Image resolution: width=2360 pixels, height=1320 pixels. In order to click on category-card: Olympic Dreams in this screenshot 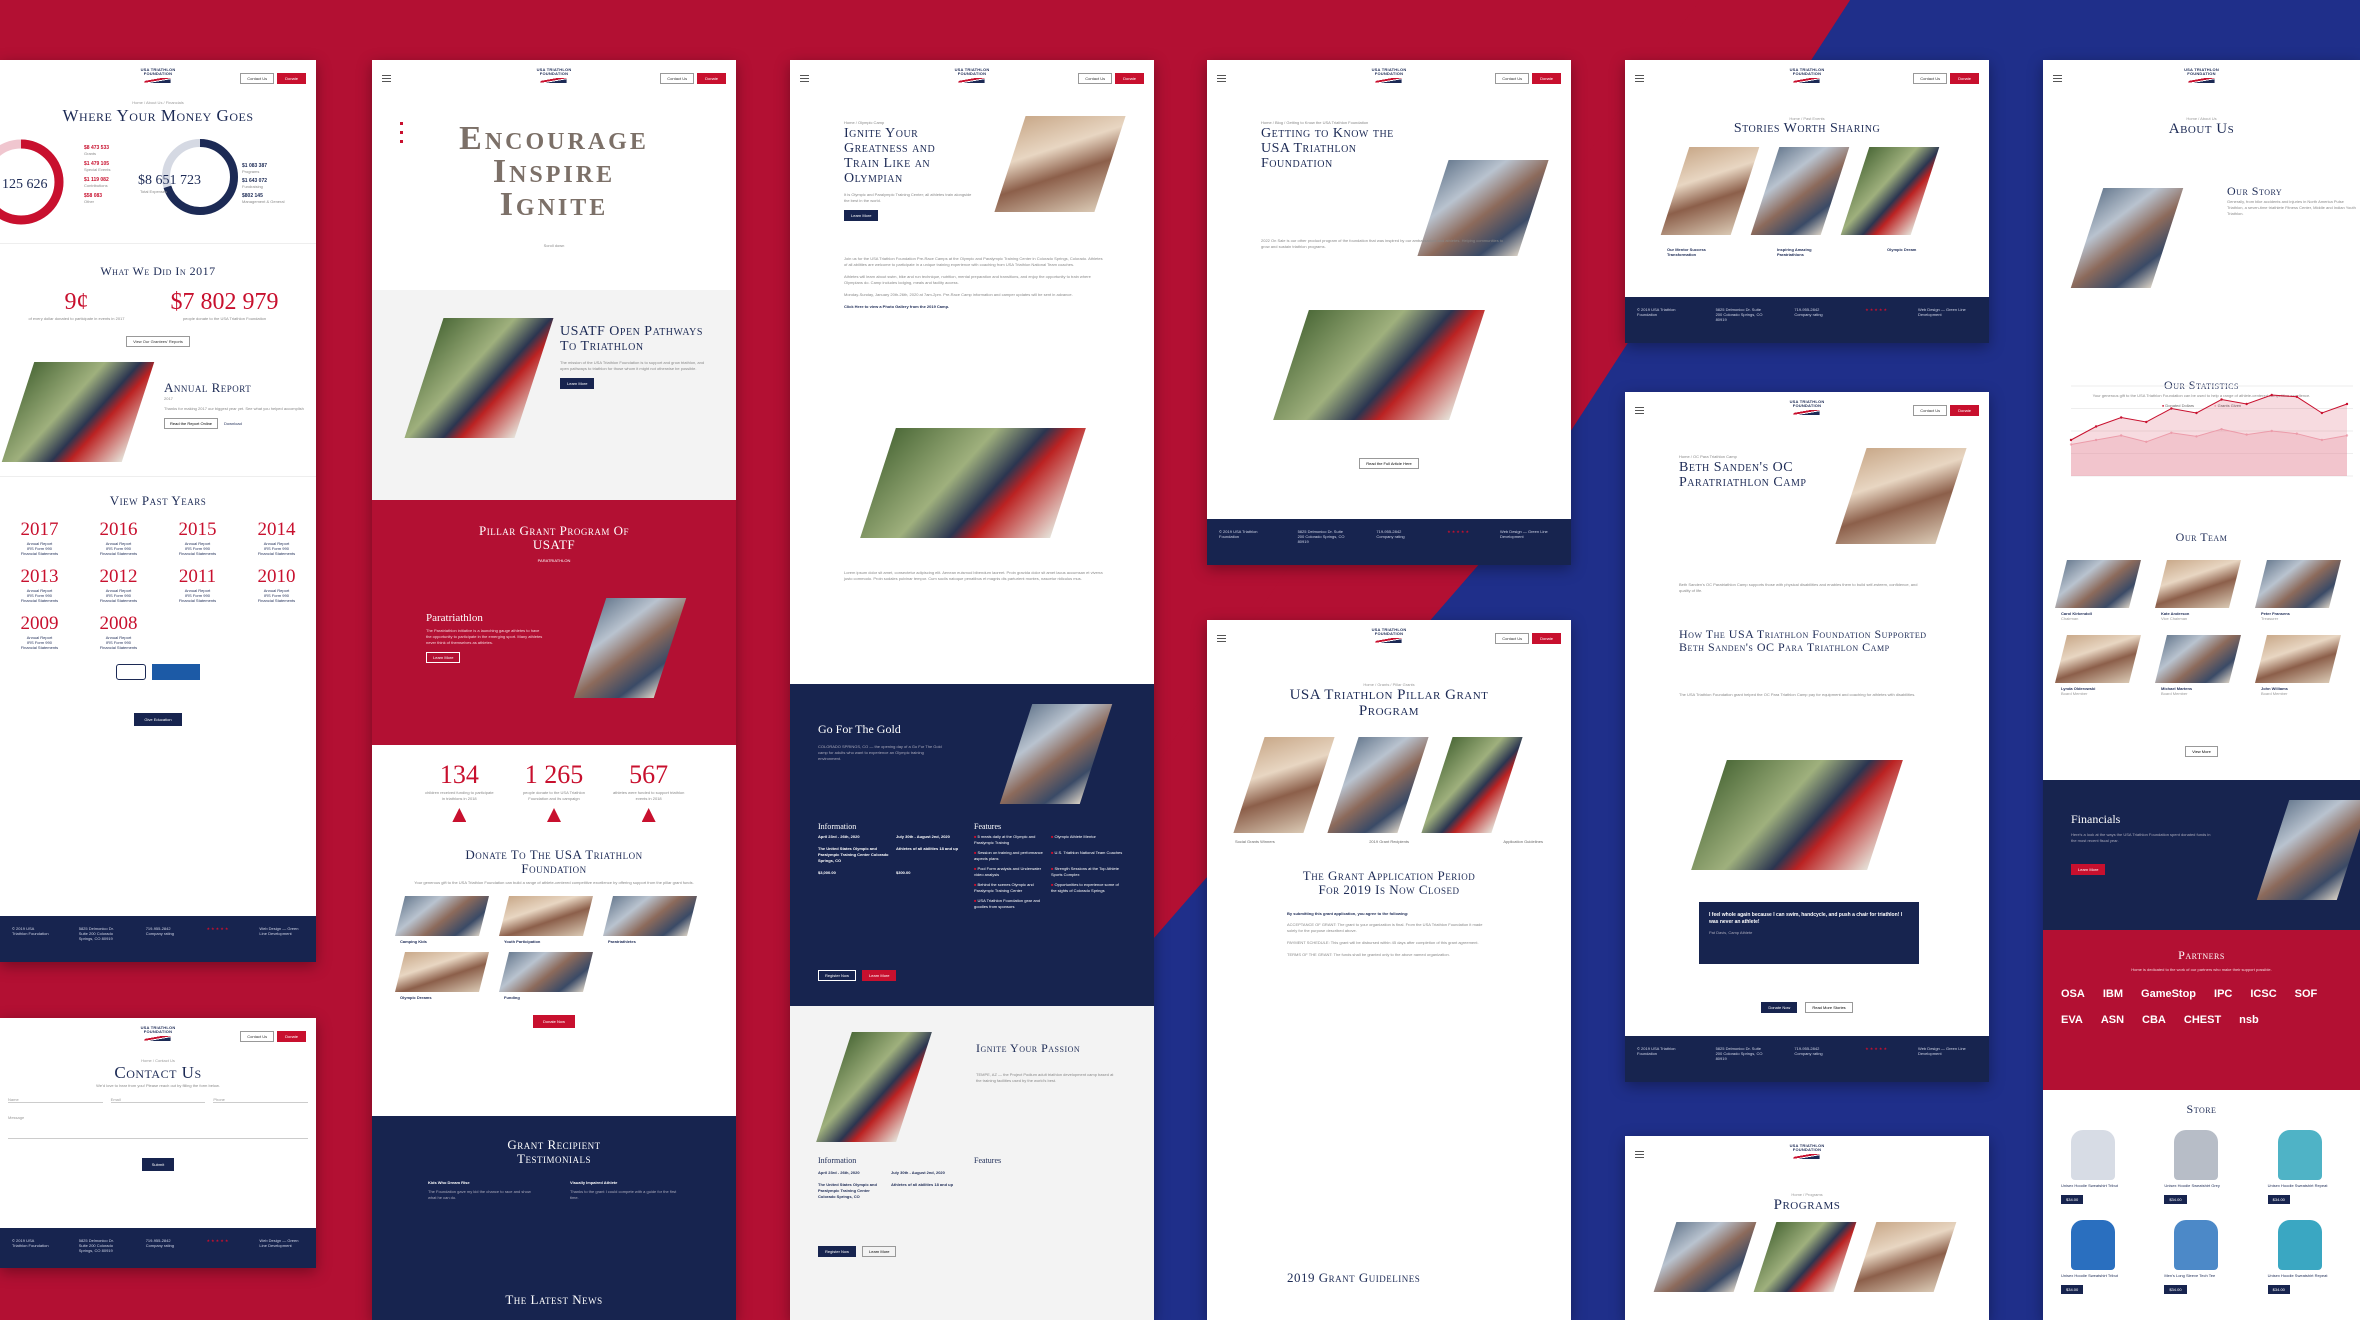, I will do `click(442, 976)`.